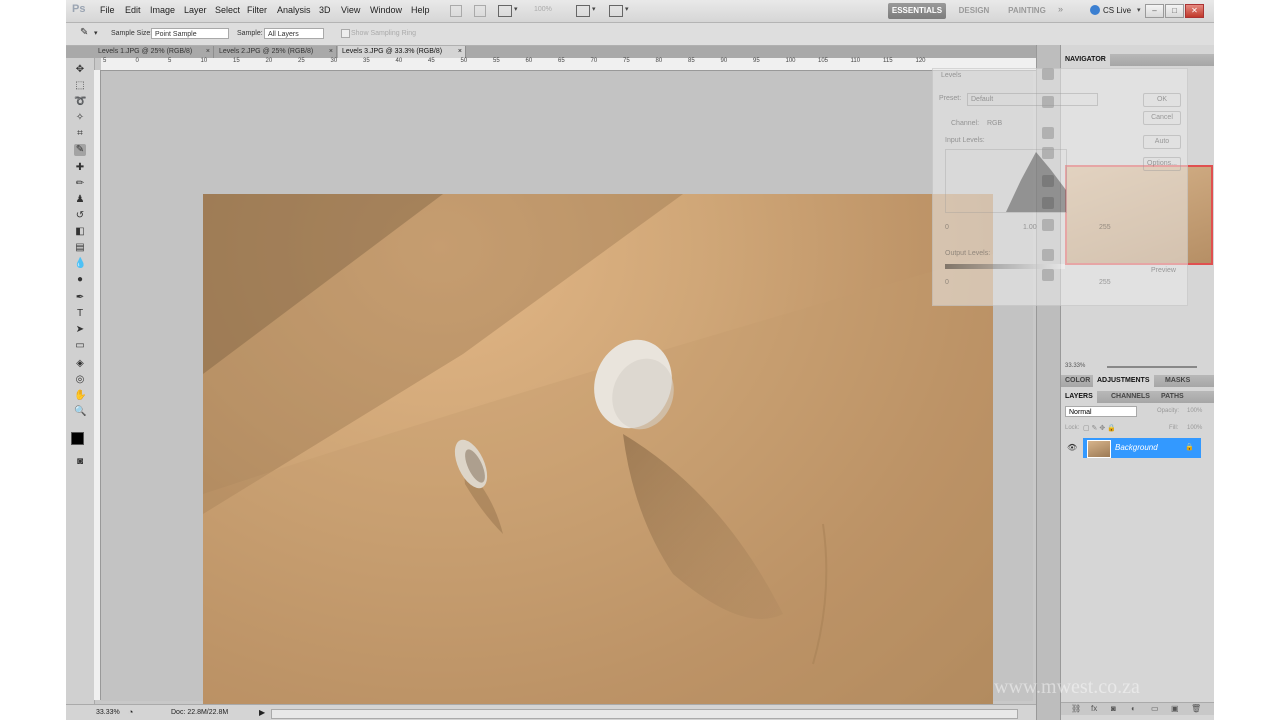  What do you see at coordinates (80, 330) in the screenshot?
I see `path-selection-tool-icon: ➤` at bounding box center [80, 330].